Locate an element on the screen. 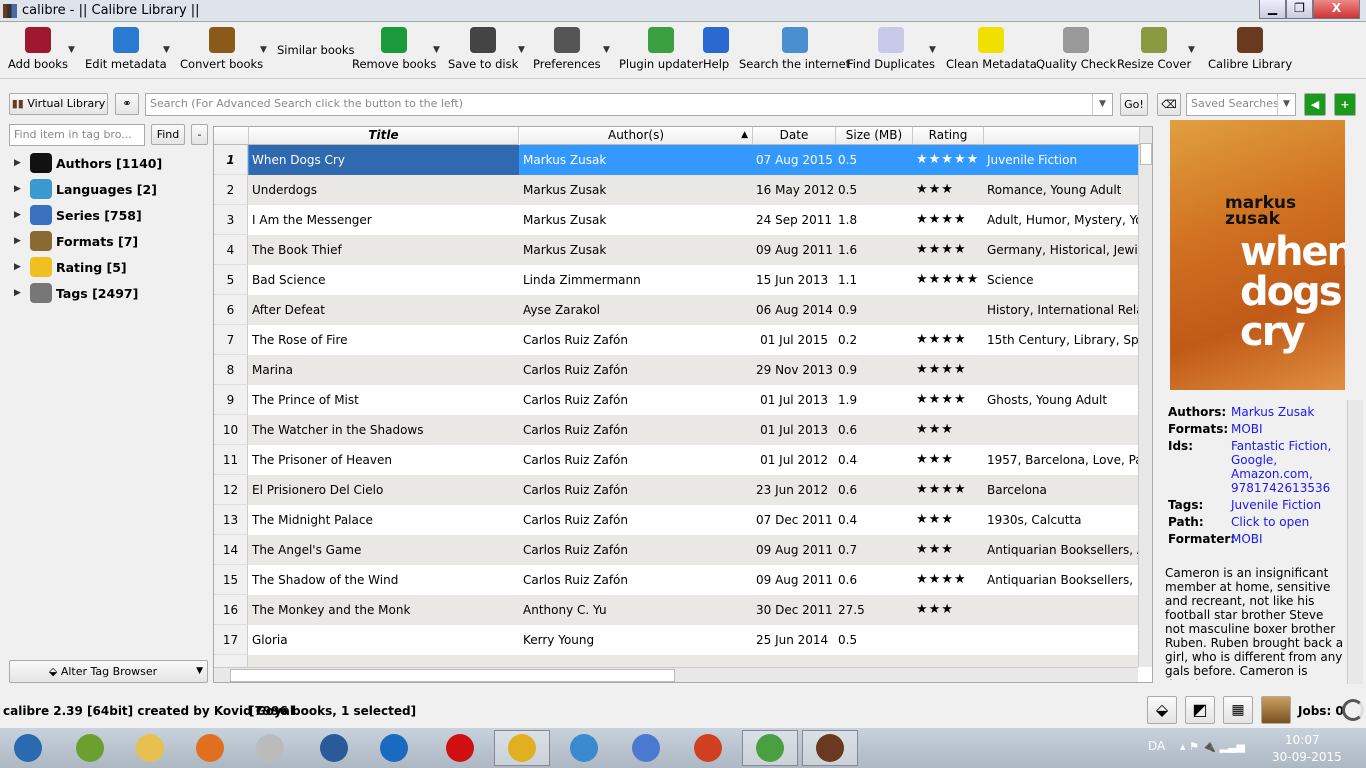 The height and width of the screenshot is (768, 1366). clock-time: 10:07 is located at coordinates (1302, 740).